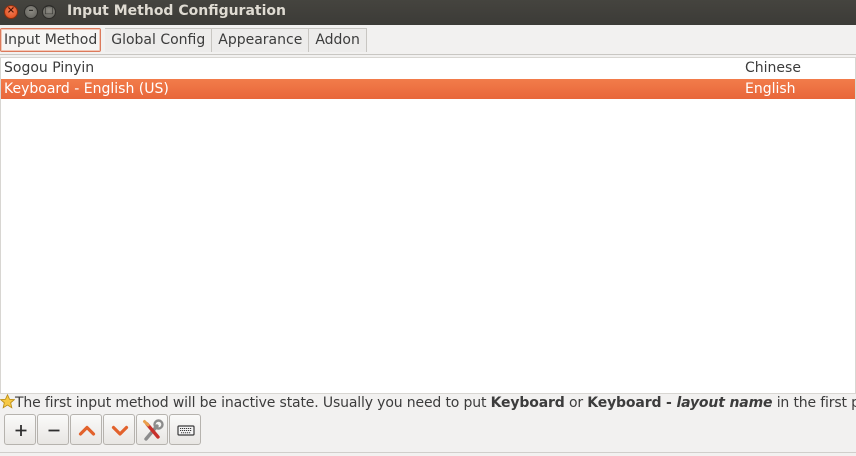 The width and height of the screenshot is (856, 456). I want to click on minimize-window-button: –, so click(31, 12).